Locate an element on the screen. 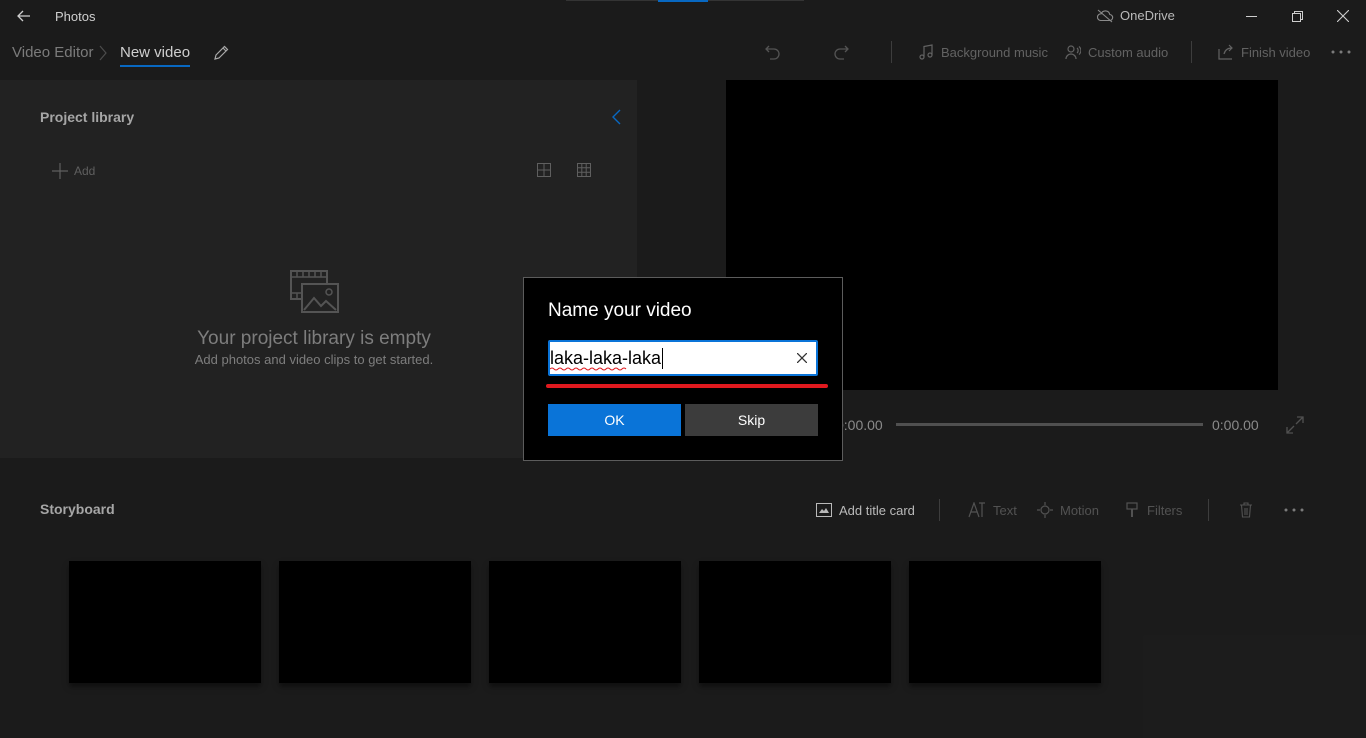  text-caret is located at coordinates (662, 358).